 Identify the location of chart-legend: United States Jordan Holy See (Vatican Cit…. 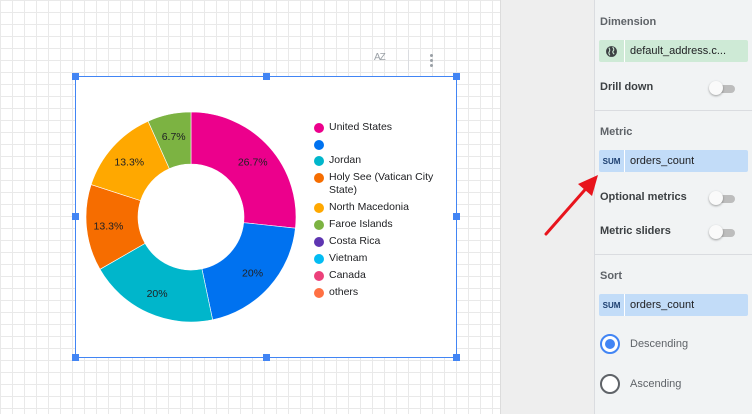
(374, 212).